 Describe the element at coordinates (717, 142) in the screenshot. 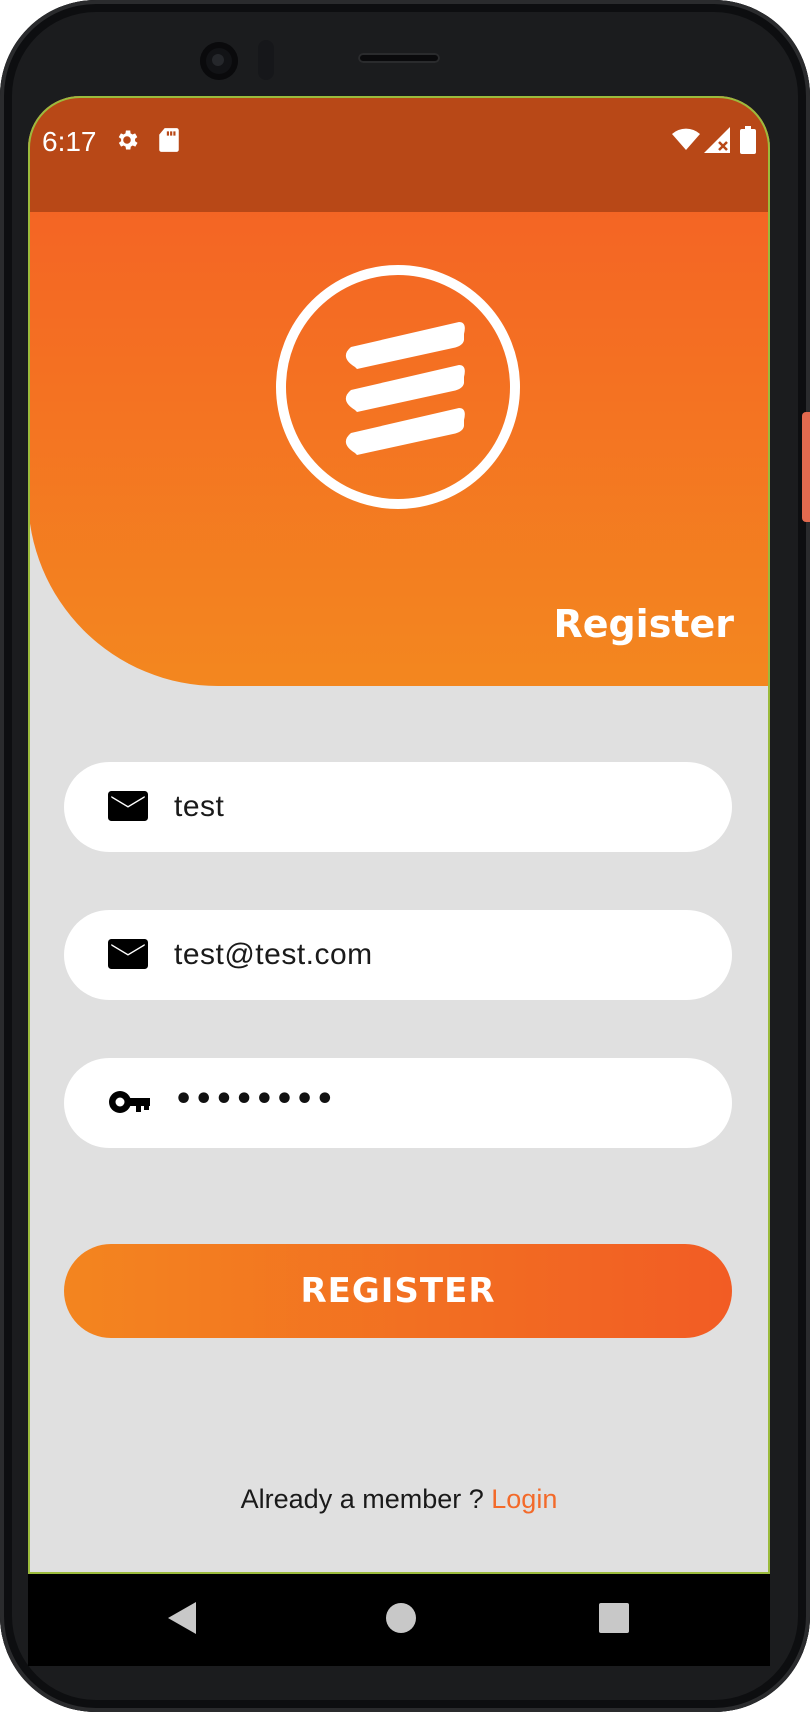

I see `signal-icon` at that location.